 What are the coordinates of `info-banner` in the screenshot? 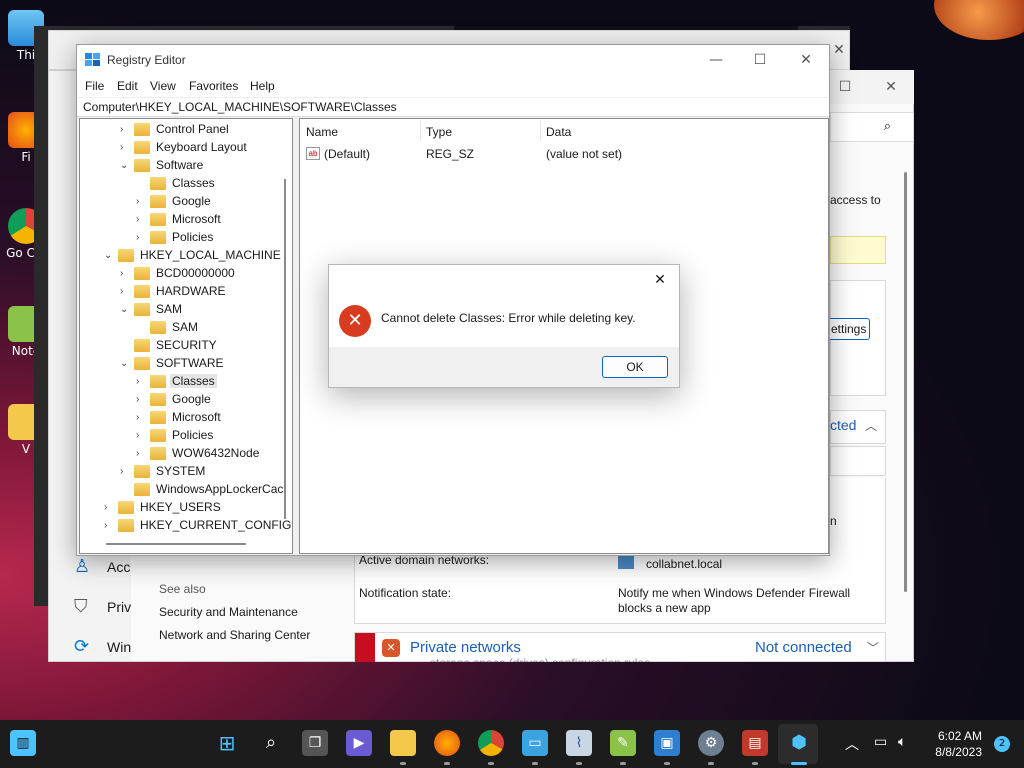 It's located at (858, 250).